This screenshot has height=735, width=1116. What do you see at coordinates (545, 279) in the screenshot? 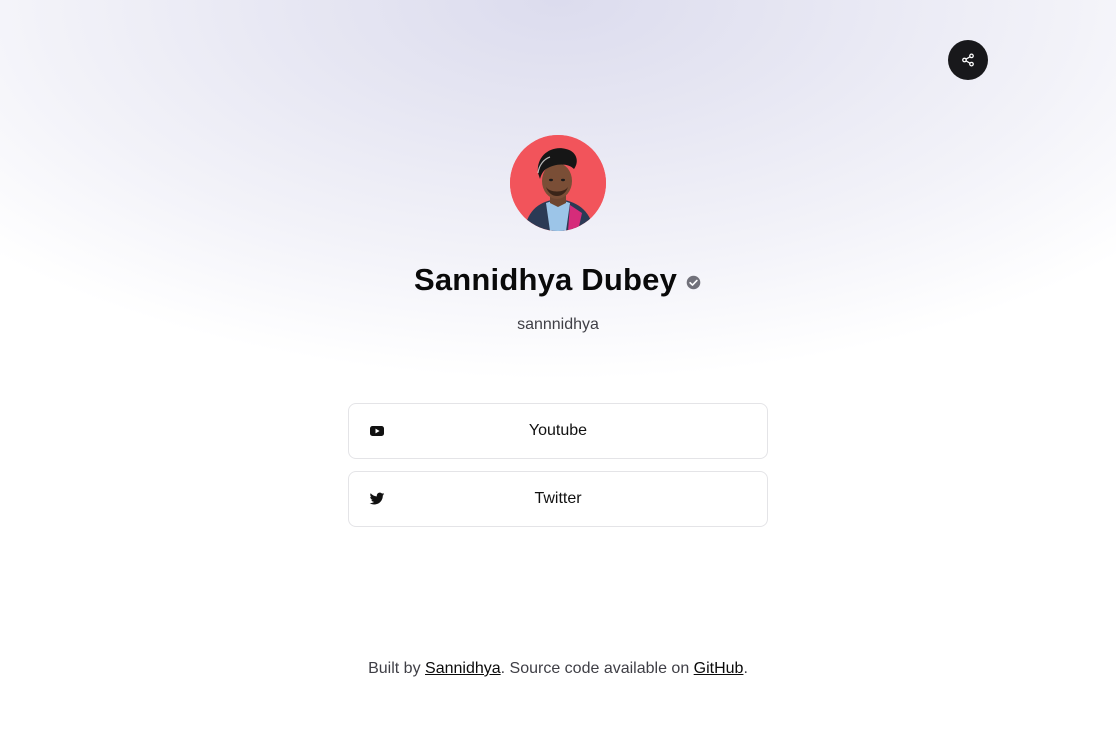
I see `profile-name: Sannidhya Dubey` at bounding box center [545, 279].